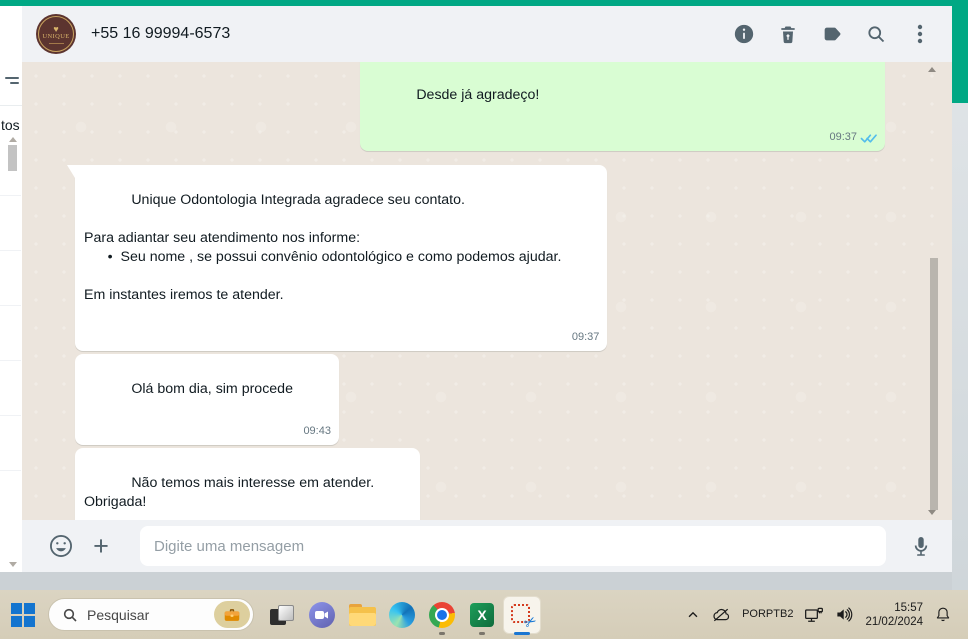  I want to click on notification-bell-icon, so click(943, 614).